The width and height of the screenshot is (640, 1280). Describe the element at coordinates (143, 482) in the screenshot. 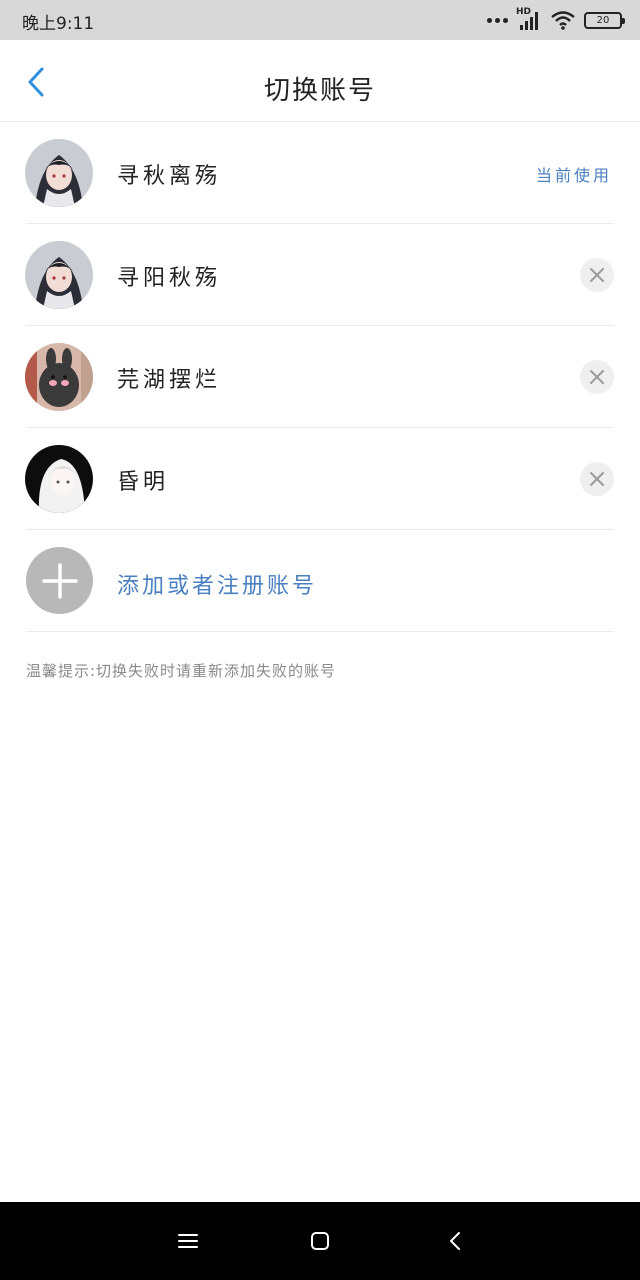

I see `account-name: 昏明` at that location.